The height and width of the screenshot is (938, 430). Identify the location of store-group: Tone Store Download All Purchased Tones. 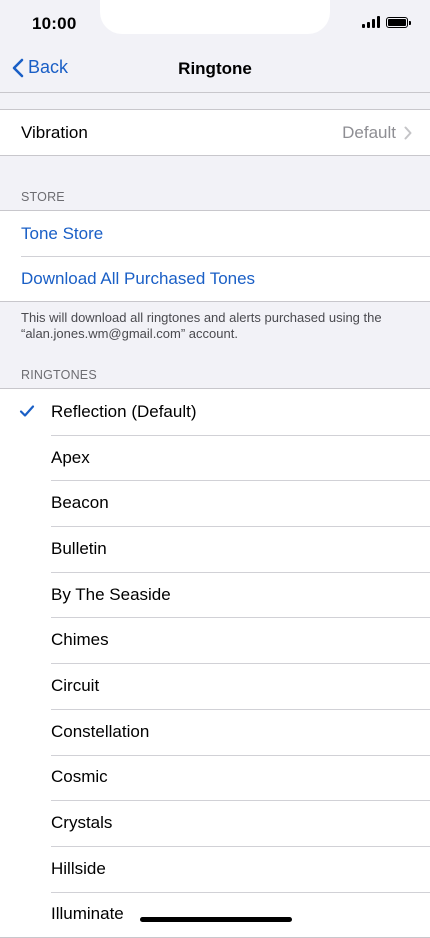
(215, 256).